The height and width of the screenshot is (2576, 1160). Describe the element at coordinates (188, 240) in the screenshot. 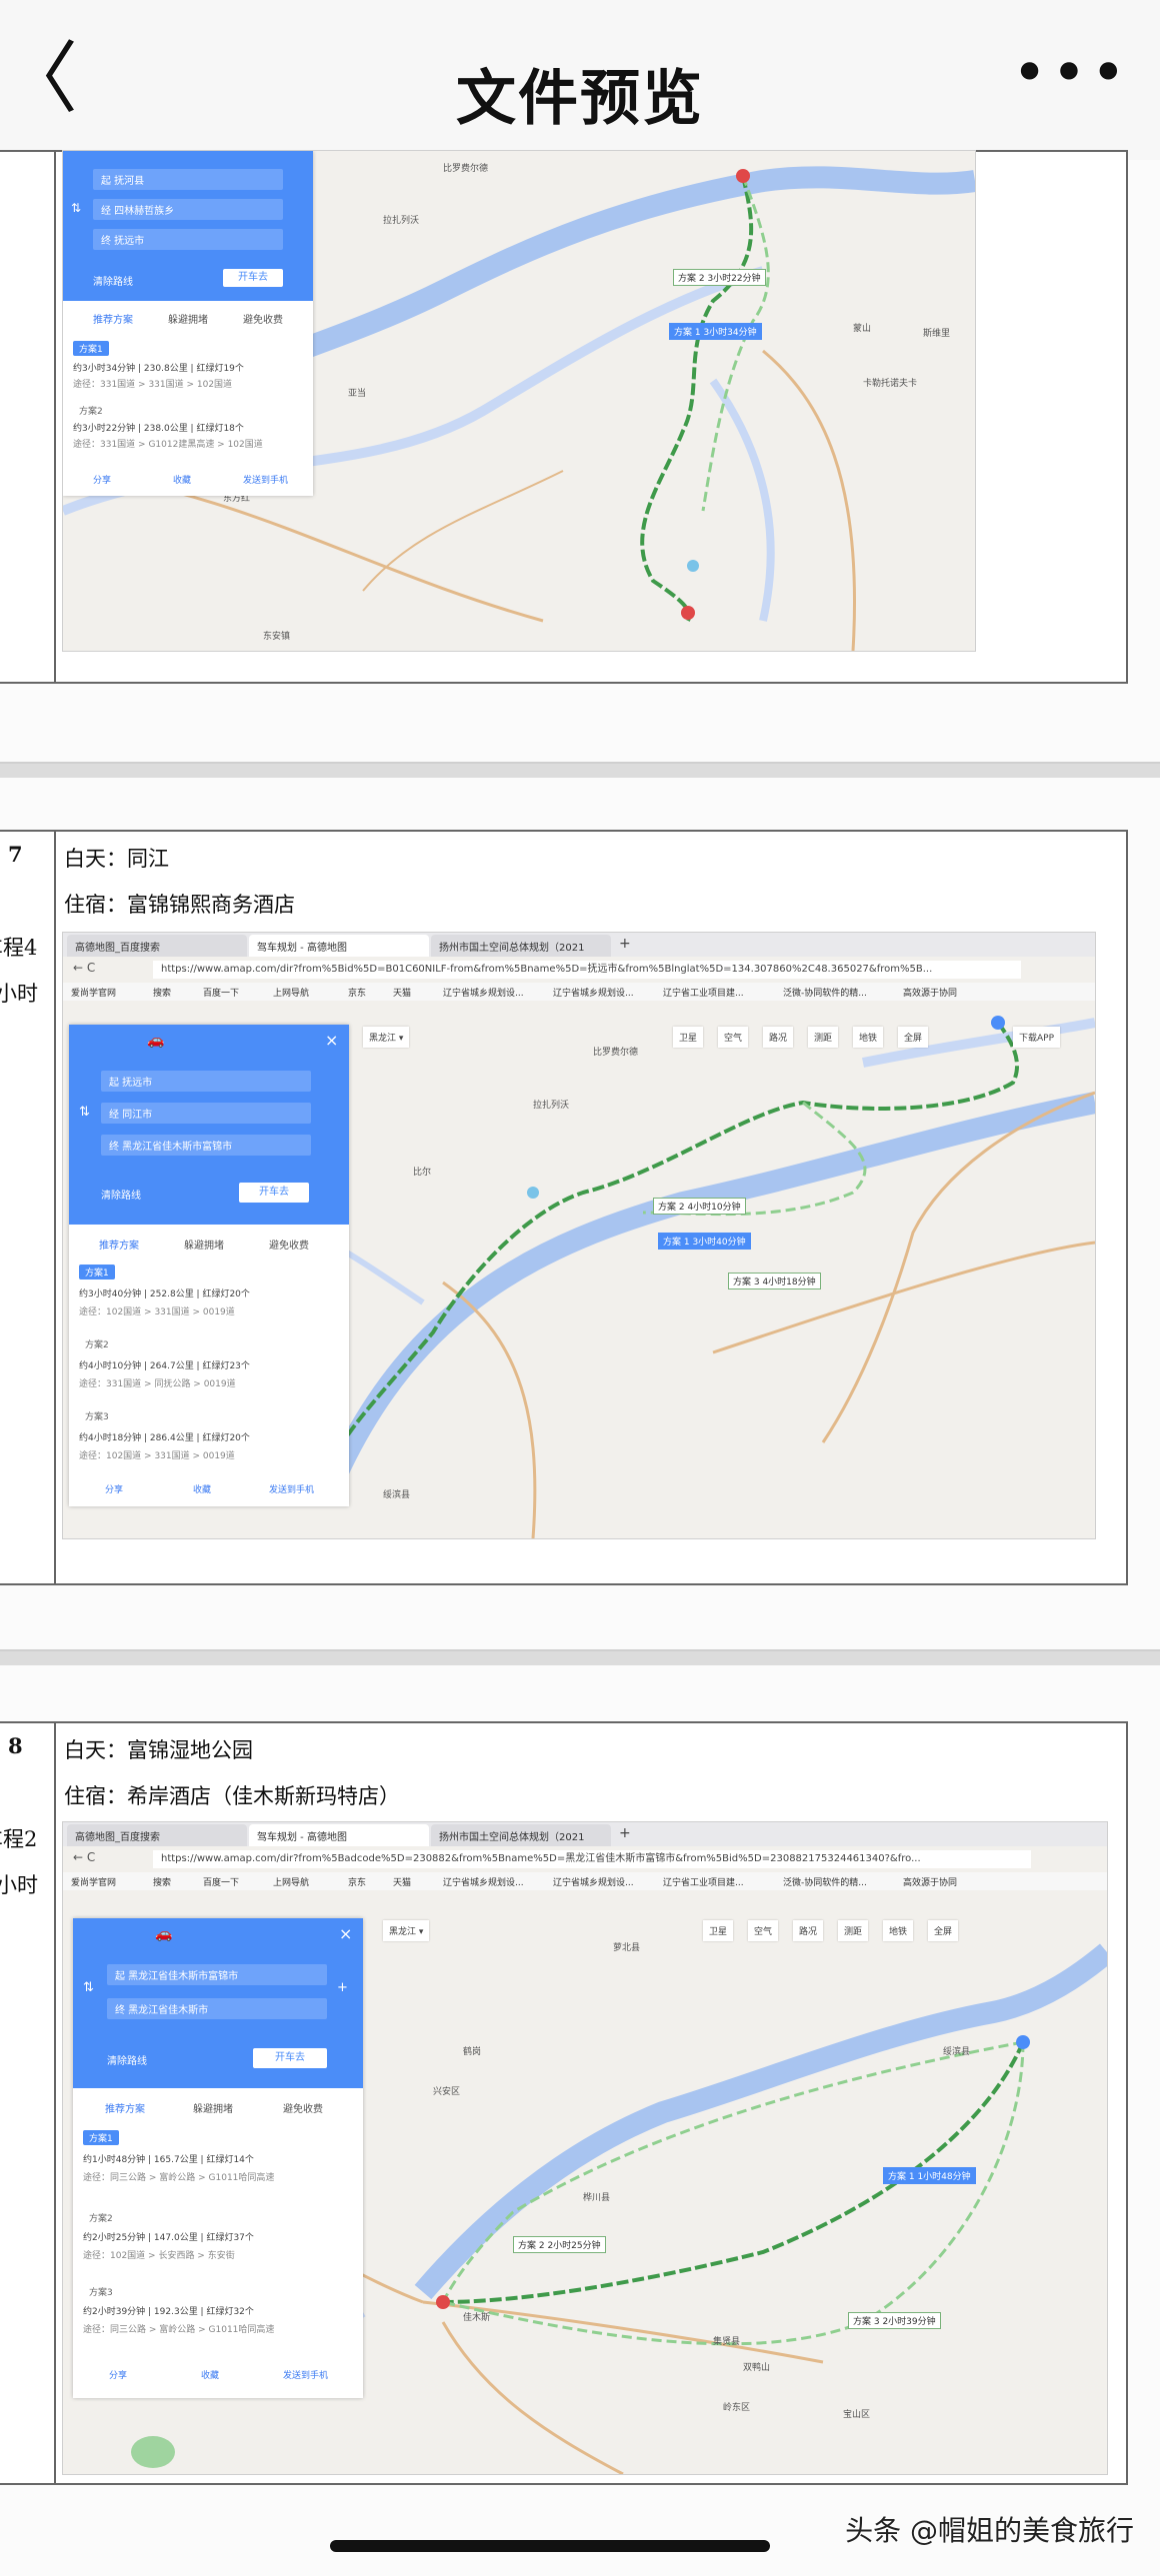

I see `destination-field: 终 抚远市` at that location.